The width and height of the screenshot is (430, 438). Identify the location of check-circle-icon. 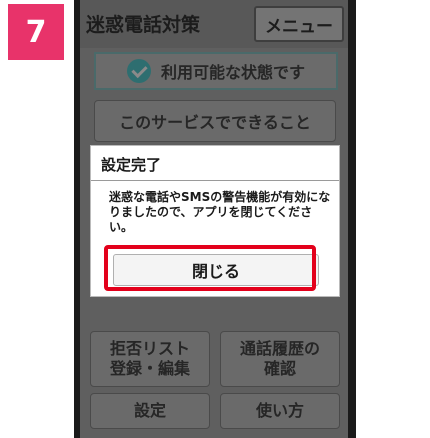
(138, 71).